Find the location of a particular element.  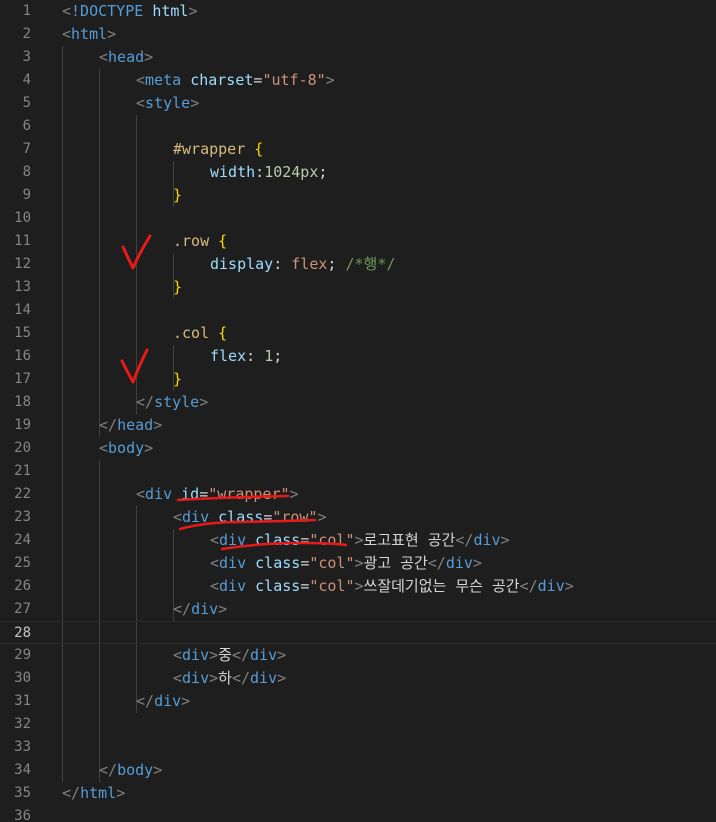

line-number: 35 is located at coordinates (22, 793).